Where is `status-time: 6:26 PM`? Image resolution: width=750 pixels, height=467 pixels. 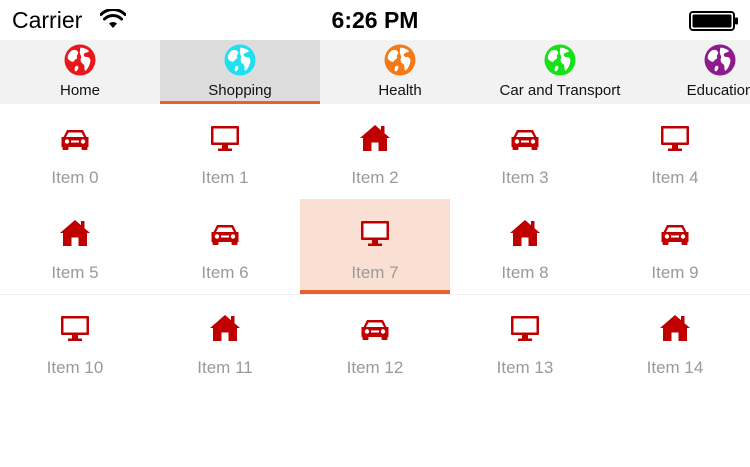 status-time: 6:26 PM is located at coordinates (375, 20).